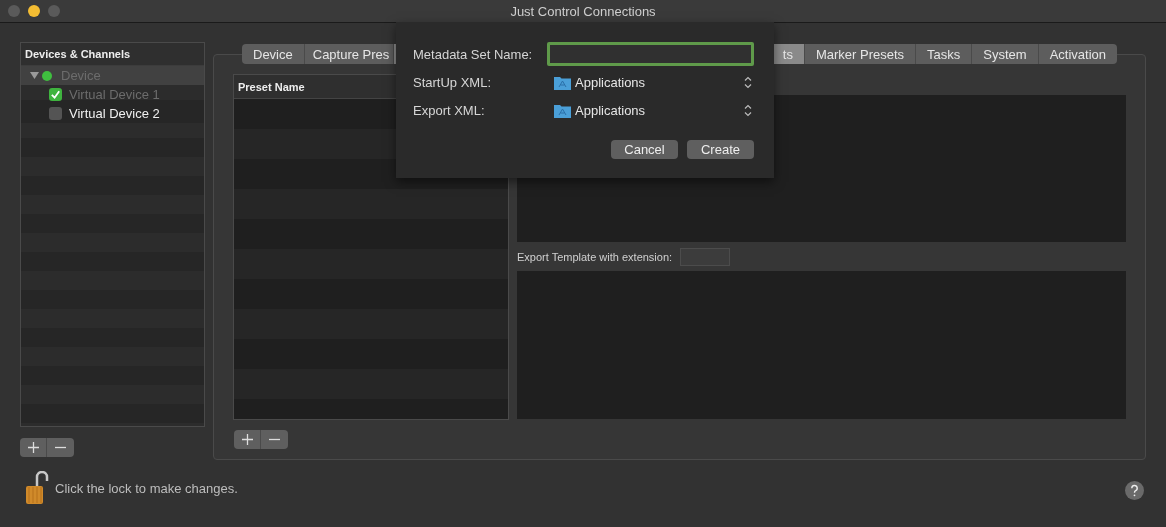 This screenshot has height=527, width=1166. Describe the element at coordinates (644, 149) in the screenshot. I see `dialog-button: Cancel` at that location.